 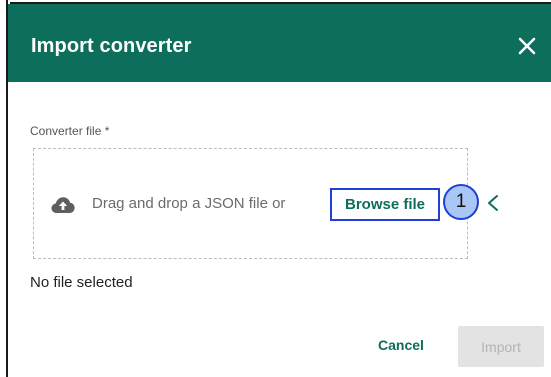 I want to click on drop-instructions: Drag and drop a JSON file or, so click(x=189, y=203).